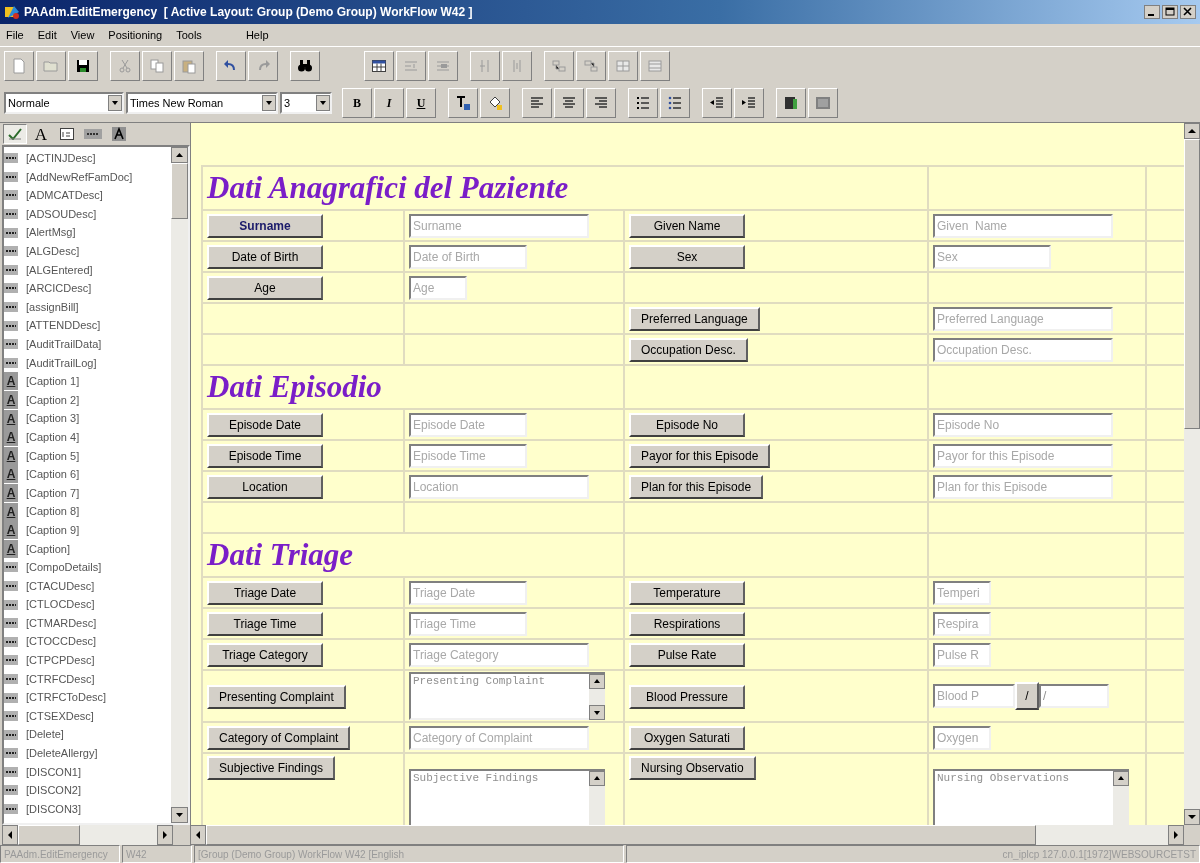  What do you see at coordinates (60, 604) in the screenshot?
I see `palette-item: [CTLOCDesc]` at bounding box center [60, 604].